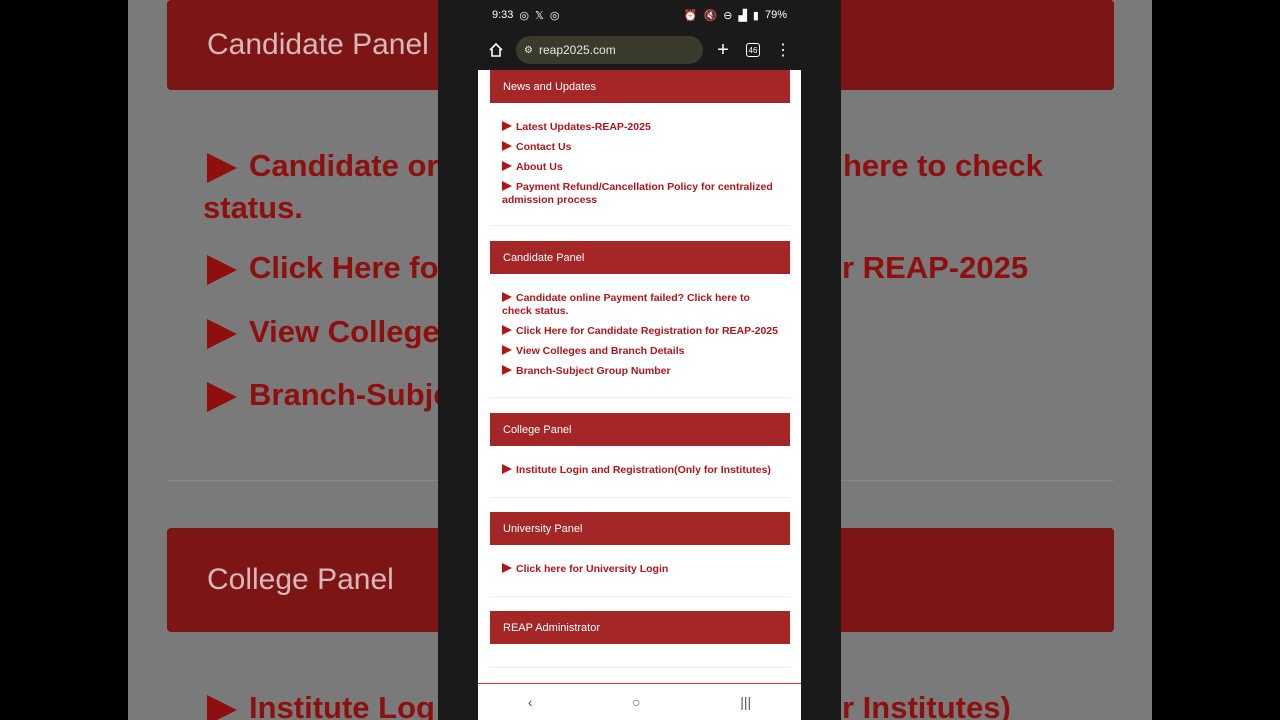 The width and height of the screenshot is (1280, 720). I want to click on back-nav-icon: ‹, so click(530, 702).